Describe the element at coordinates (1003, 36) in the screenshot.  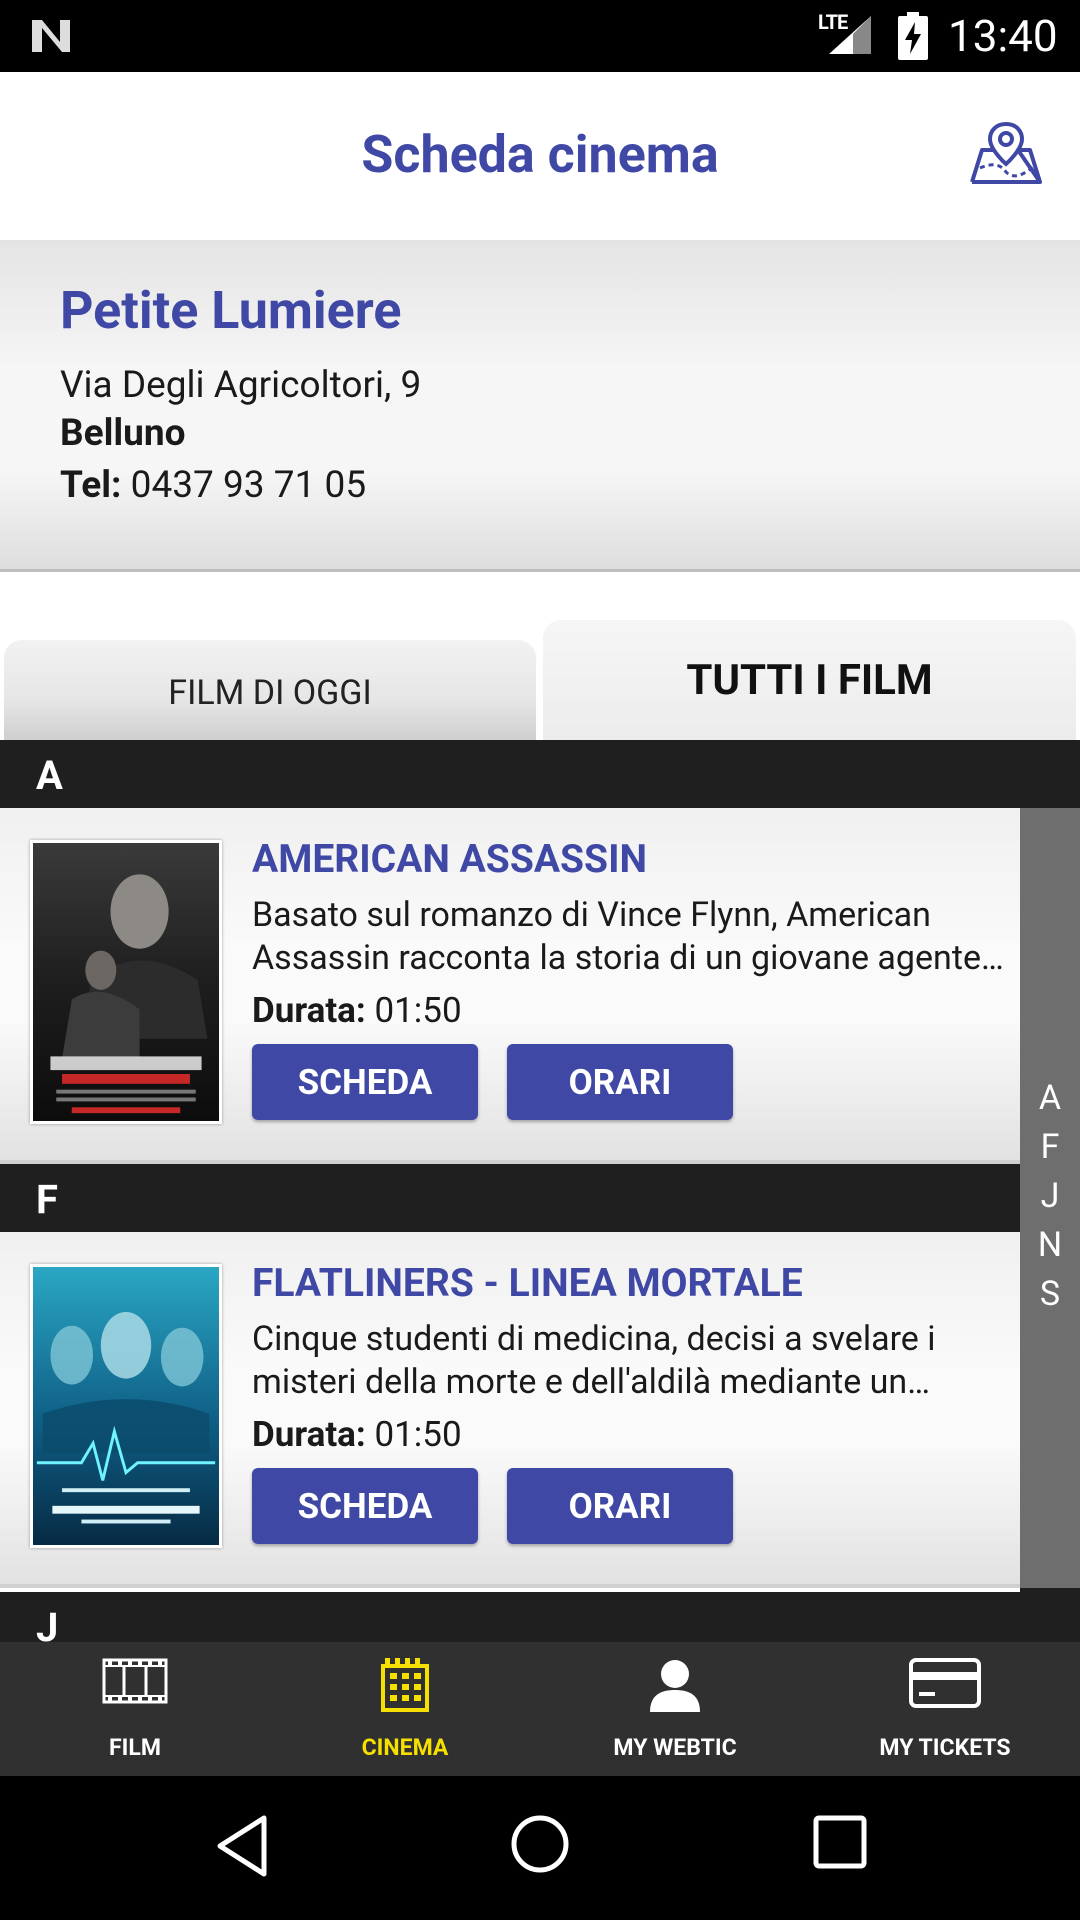
I see `clock: 13:40` at that location.